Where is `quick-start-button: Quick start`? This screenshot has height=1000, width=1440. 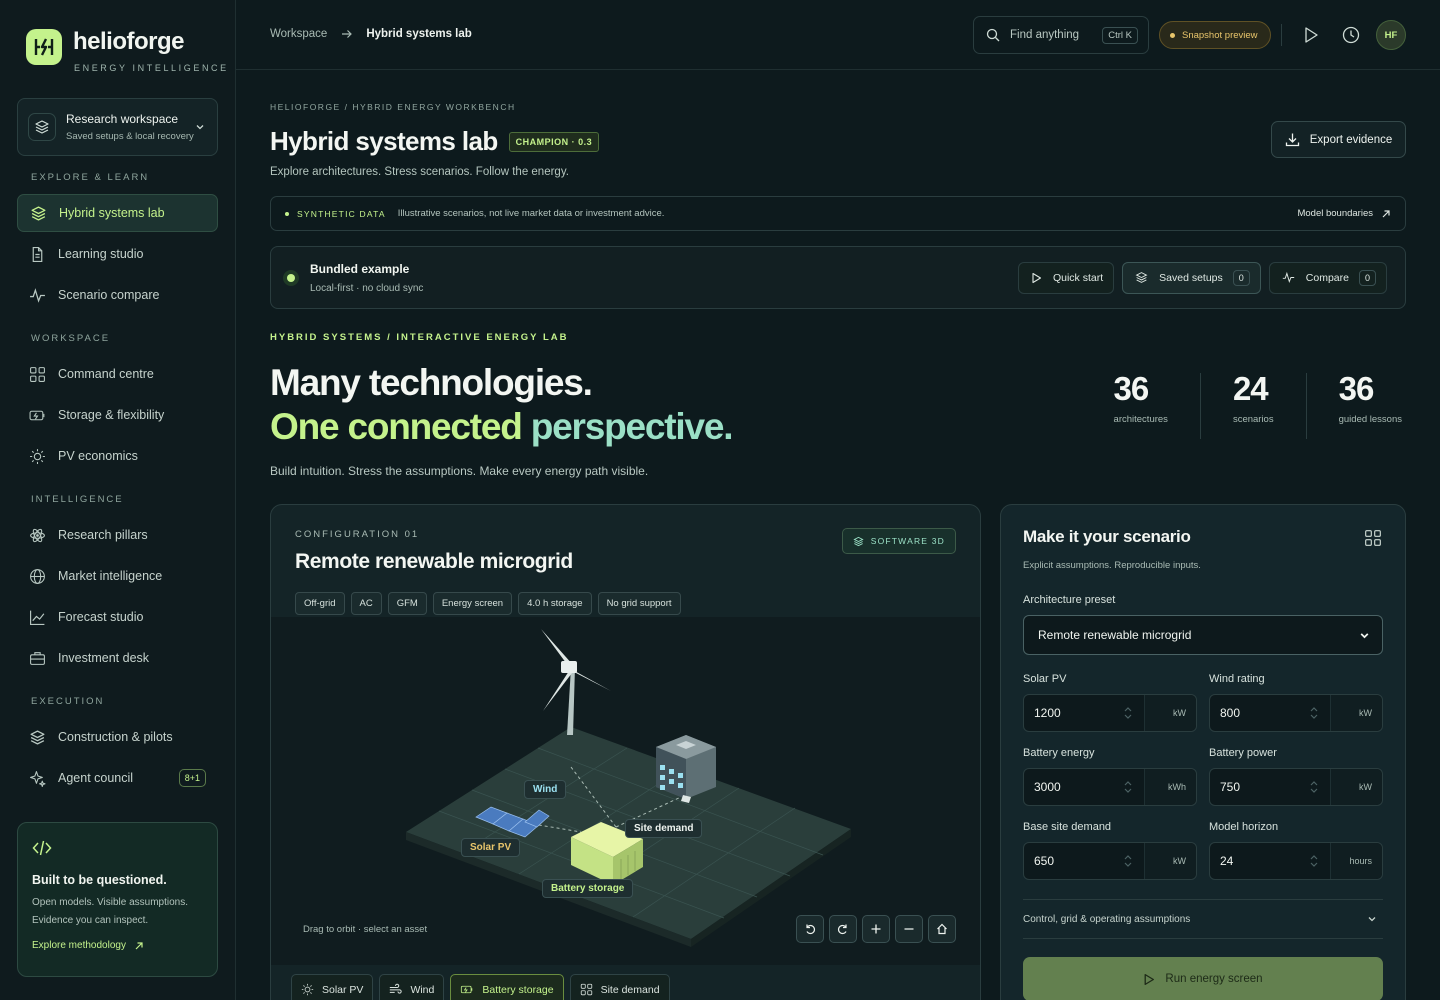
quick-start-button: Quick start is located at coordinates (1066, 277).